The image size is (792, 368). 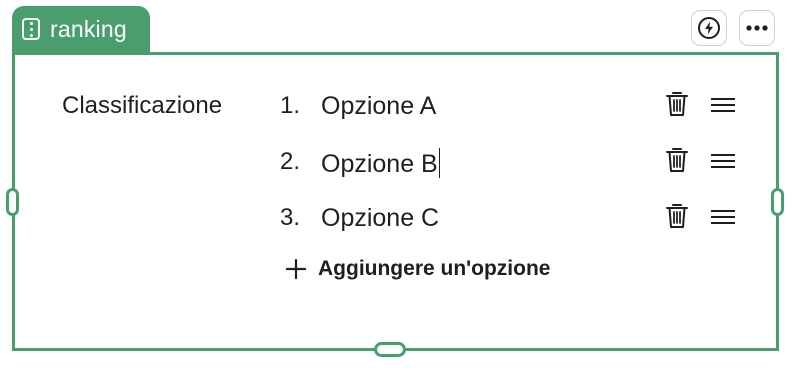 What do you see at coordinates (510, 221) in the screenshot?
I see `option-row: 3. Opzione C` at bounding box center [510, 221].